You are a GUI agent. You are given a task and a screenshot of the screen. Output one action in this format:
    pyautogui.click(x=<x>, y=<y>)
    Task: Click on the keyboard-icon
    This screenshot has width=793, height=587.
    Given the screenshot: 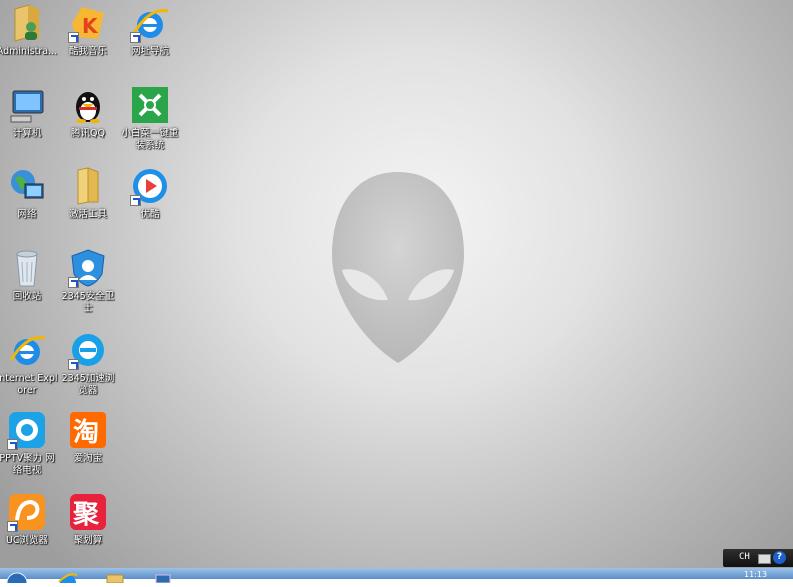 What is the action you would take?
    pyautogui.click(x=764, y=559)
    